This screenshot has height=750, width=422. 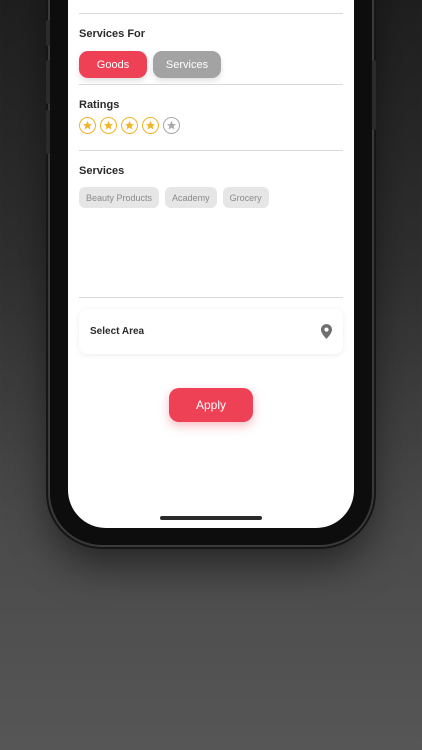 What do you see at coordinates (48, 82) in the screenshot?
I see `volume-up-button` at bounding box center [48, 82].